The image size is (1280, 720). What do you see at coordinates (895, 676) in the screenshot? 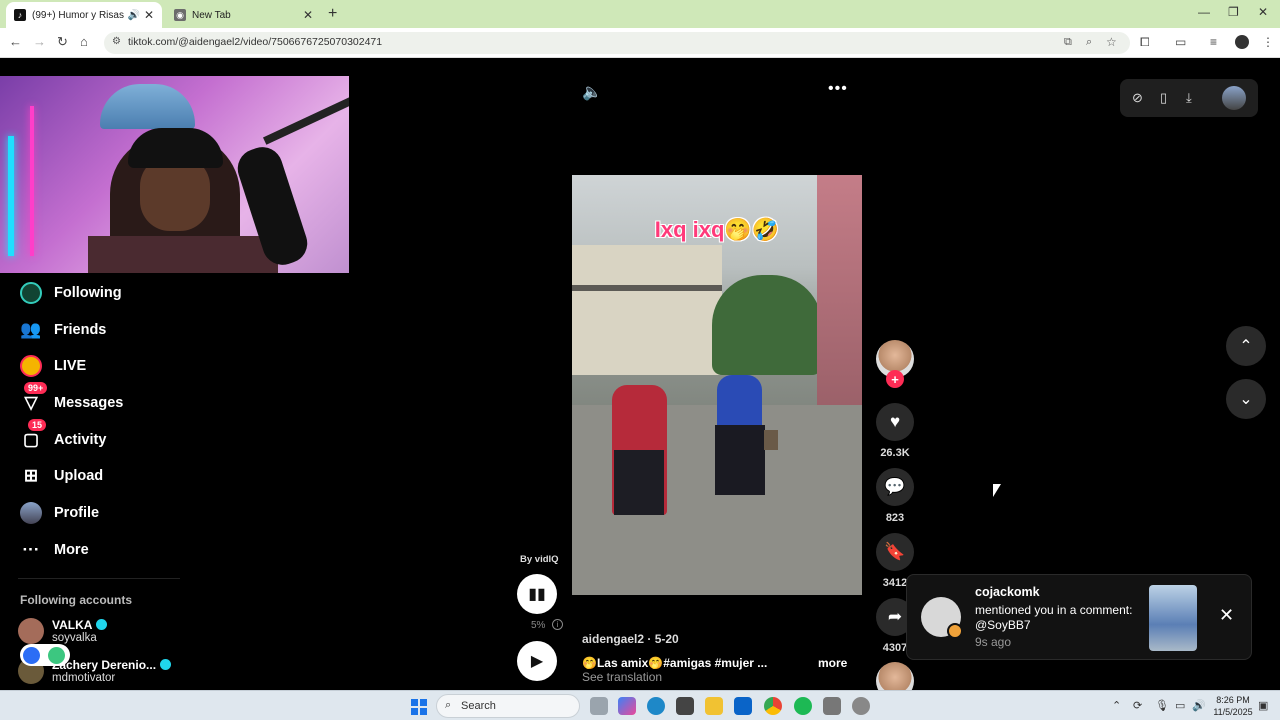
I see `creator-avatar-next` at bounding box center [895, 676].